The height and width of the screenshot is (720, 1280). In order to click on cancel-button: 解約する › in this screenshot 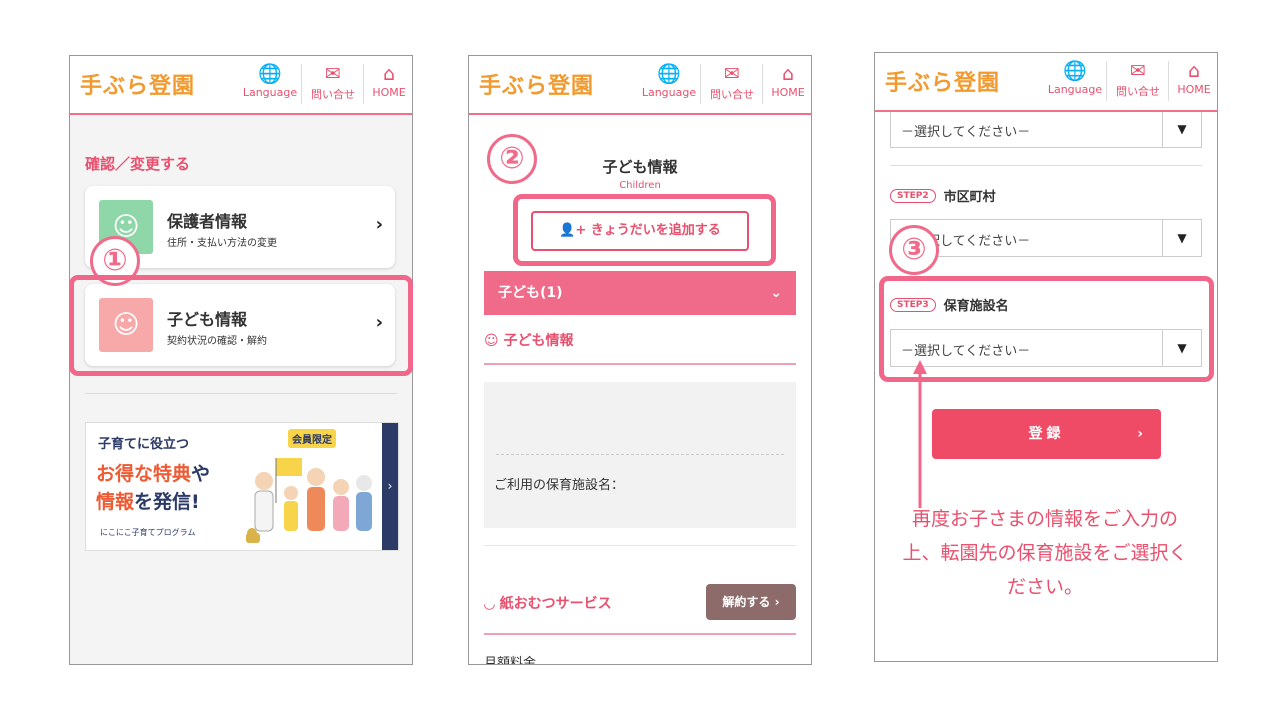, I will do `click(751, 602)`.